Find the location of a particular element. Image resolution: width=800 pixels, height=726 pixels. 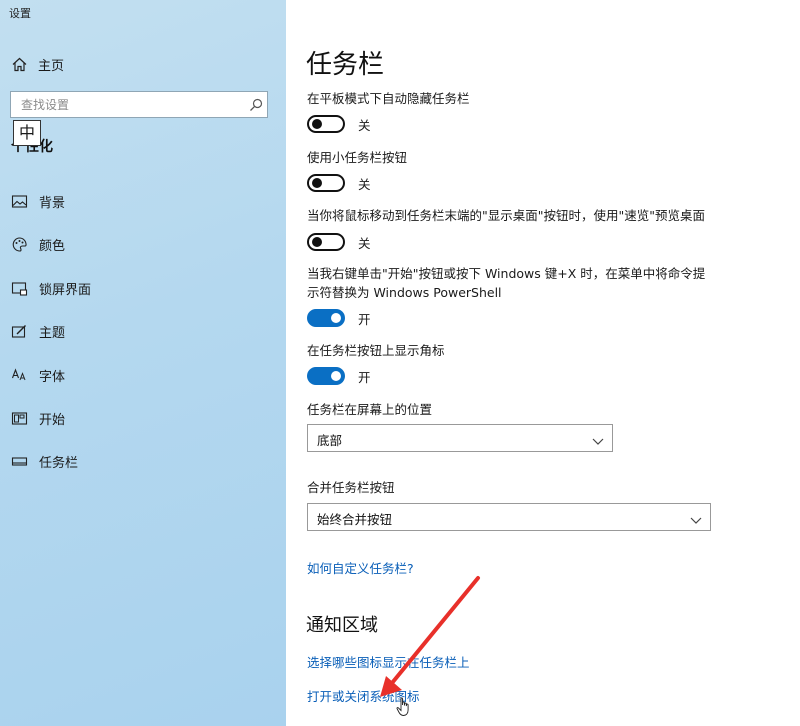

palette-icon is located at coordinates (19, 244).